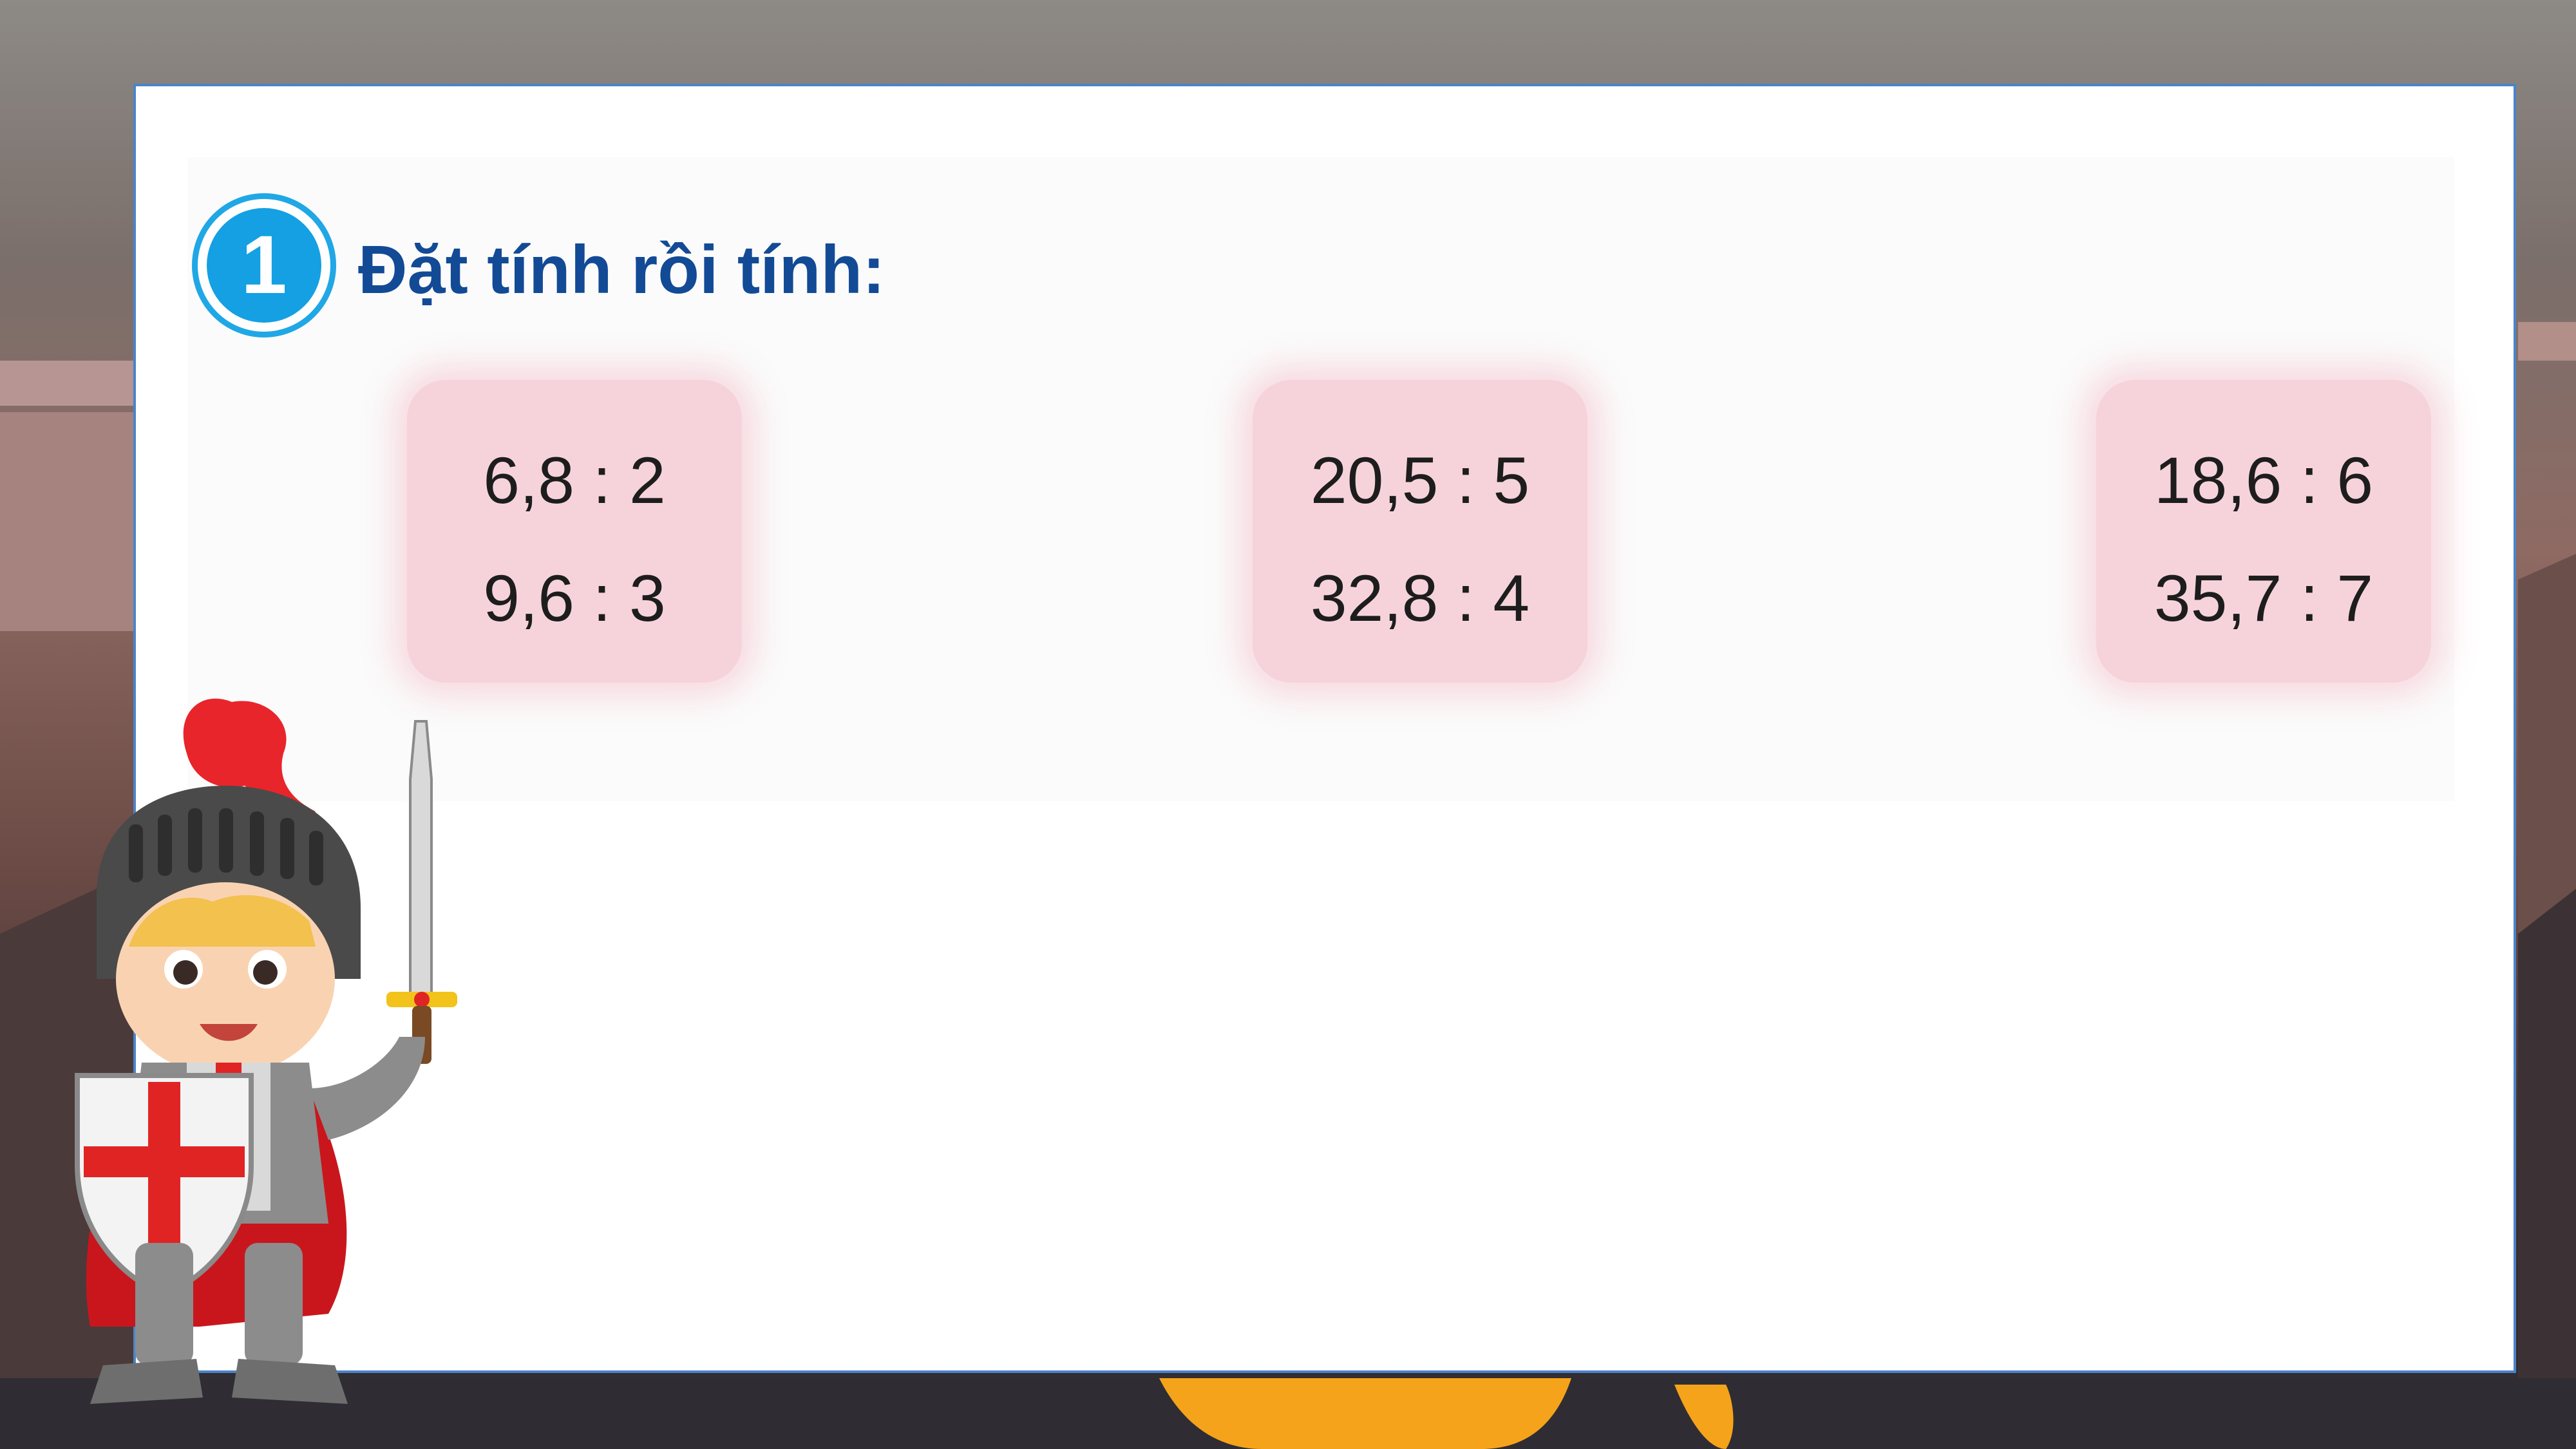 This screenshot has width=2576, height=1449. I want to click on problem-2-line-1: 20,5 : 5, so click(1420, 480).